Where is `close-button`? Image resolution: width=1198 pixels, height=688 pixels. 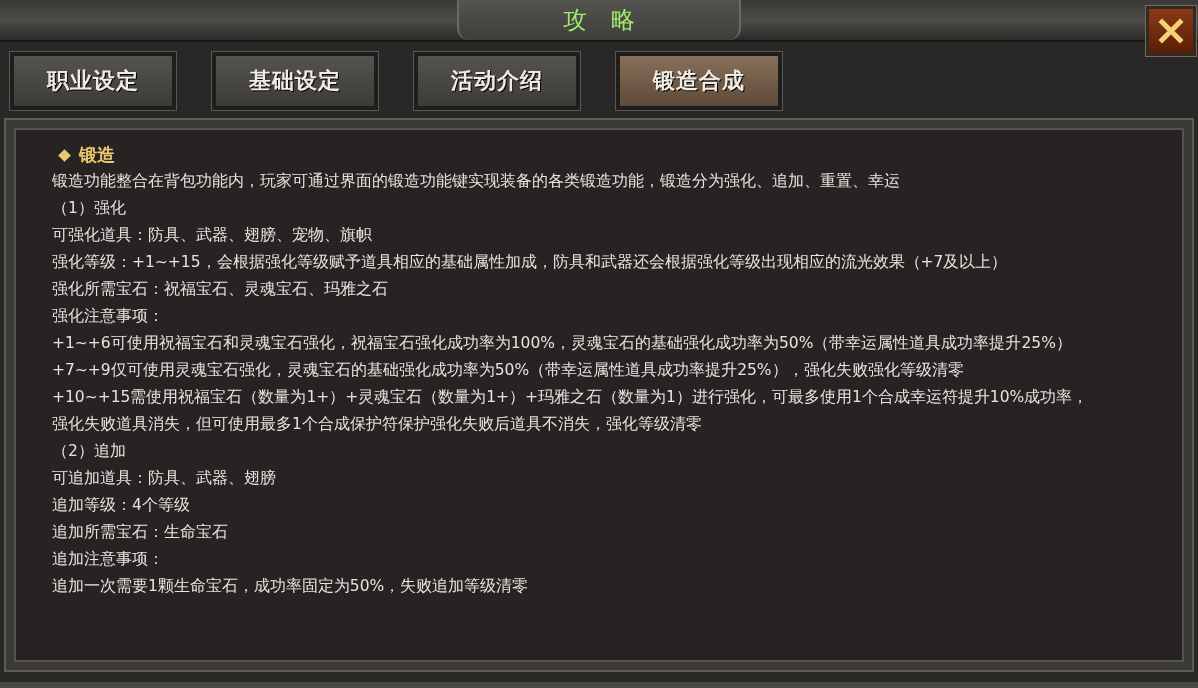 close-button is located at coordinates (1171, 31).